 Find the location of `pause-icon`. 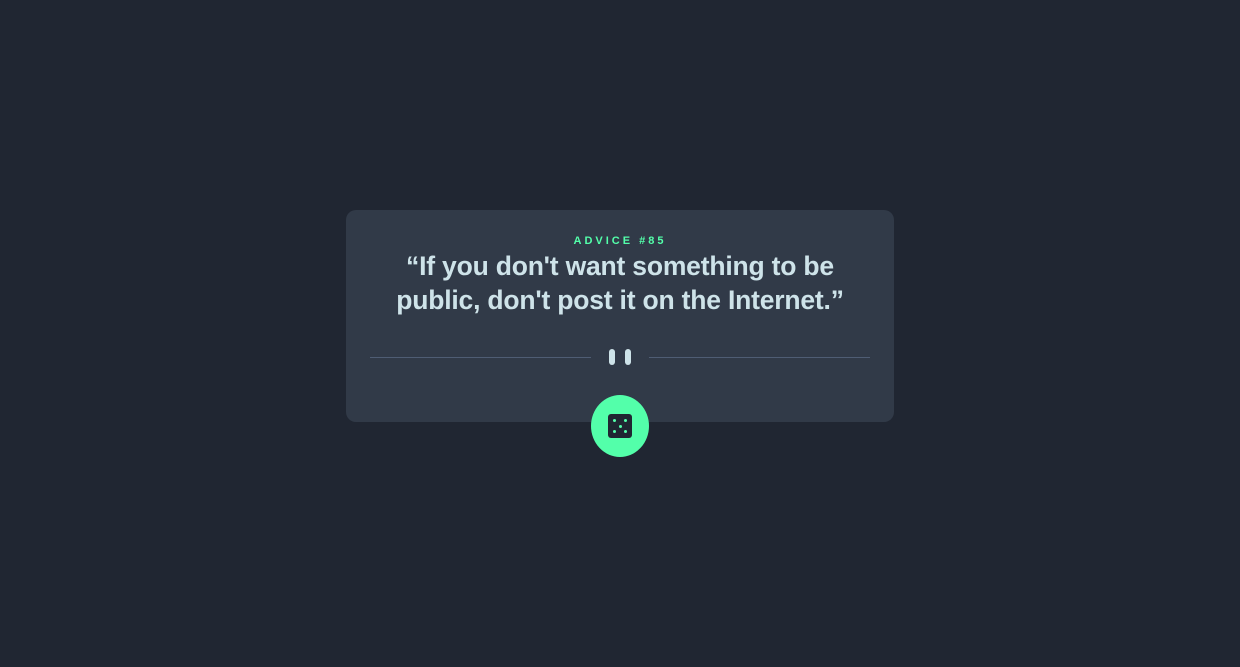

pause-icon is located at coordinates (620, 357).